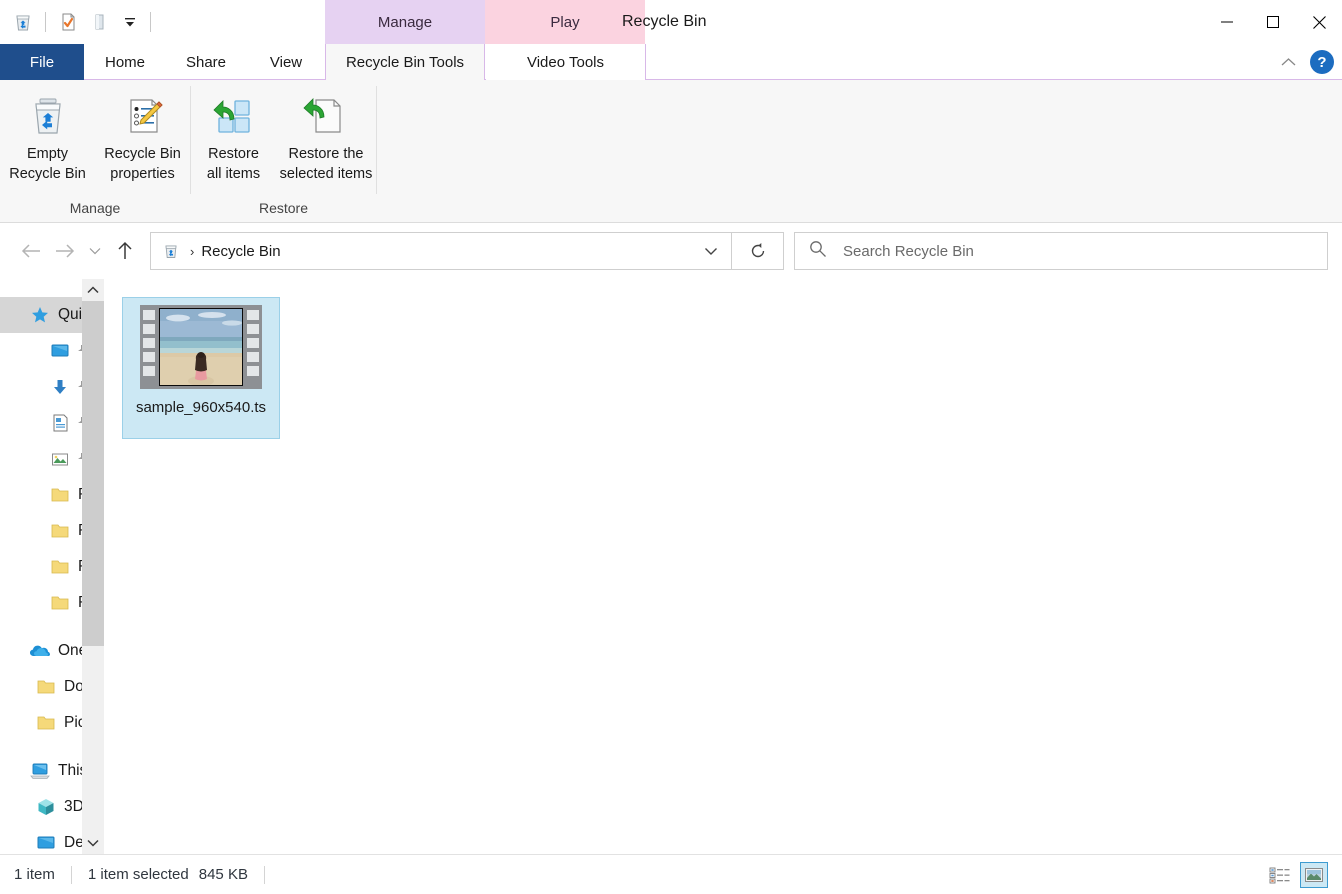  What do you see at coordinates (241, 251) in the screenshot?
I see `breadcrumb-text: Recycle Bin` at bounding box center [241, 251].